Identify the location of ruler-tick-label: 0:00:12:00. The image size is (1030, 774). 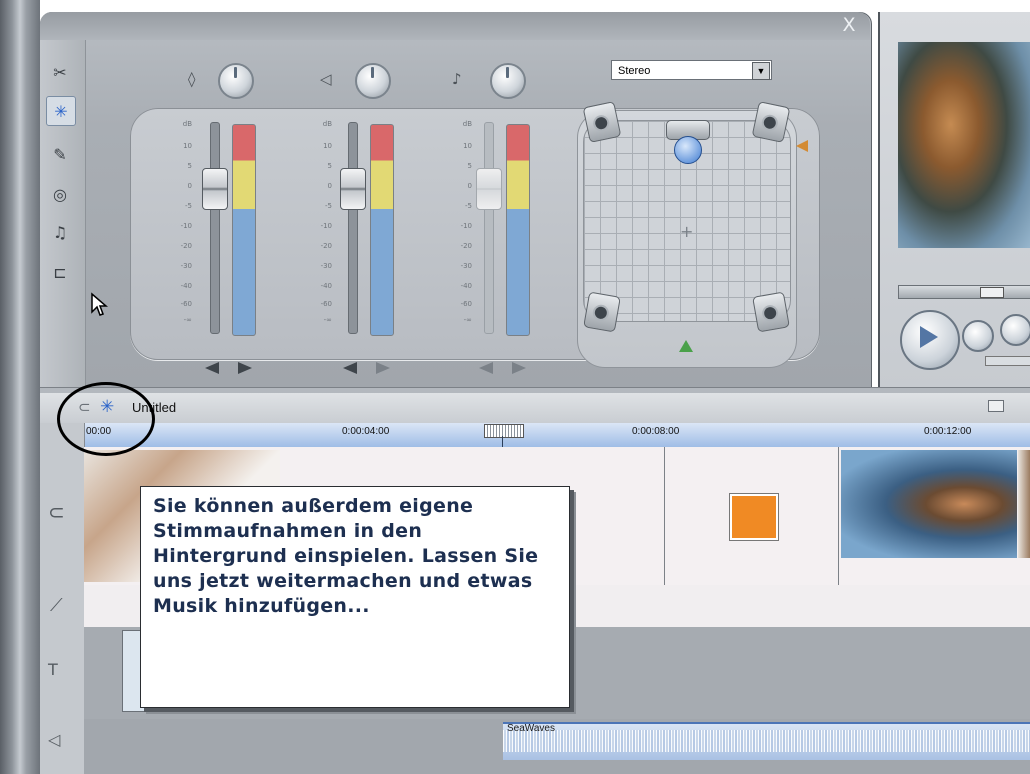
(948, 431).